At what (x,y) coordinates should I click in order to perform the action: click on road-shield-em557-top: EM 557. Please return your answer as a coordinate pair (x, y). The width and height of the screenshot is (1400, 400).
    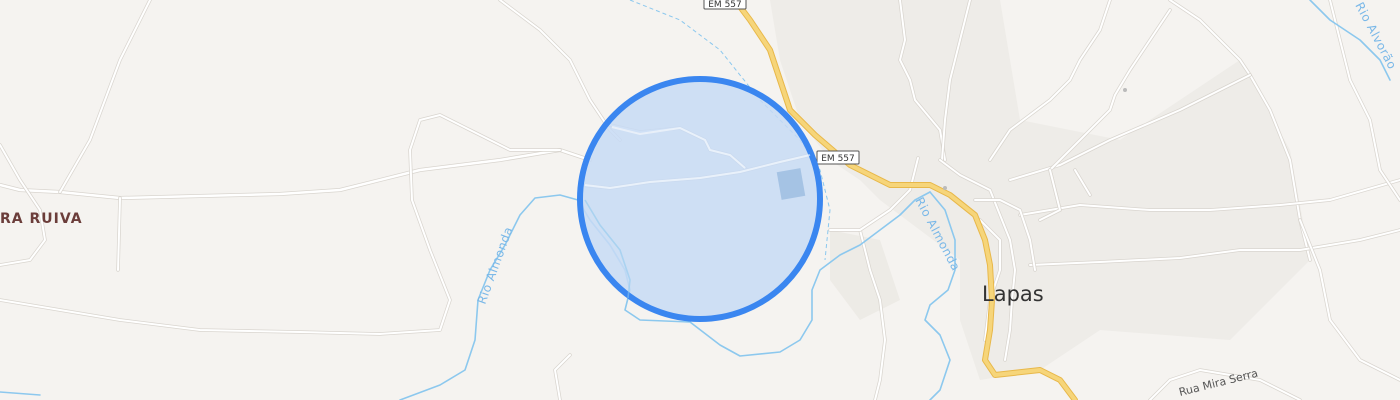
    Looking at the image, I should click on (725, 5).